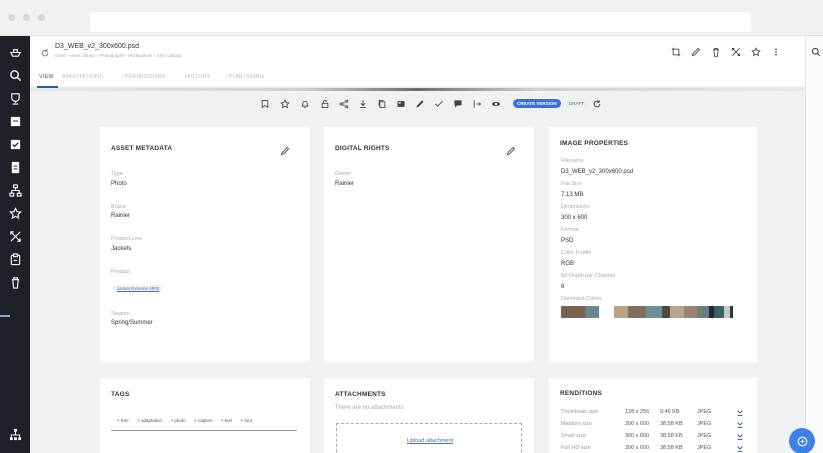 The width and height of the screenshot is (823, 453). Describe the element at coordinates (430, 441) in the screenshot. I see `upload-attachment-link: Upload attachment` at that location.